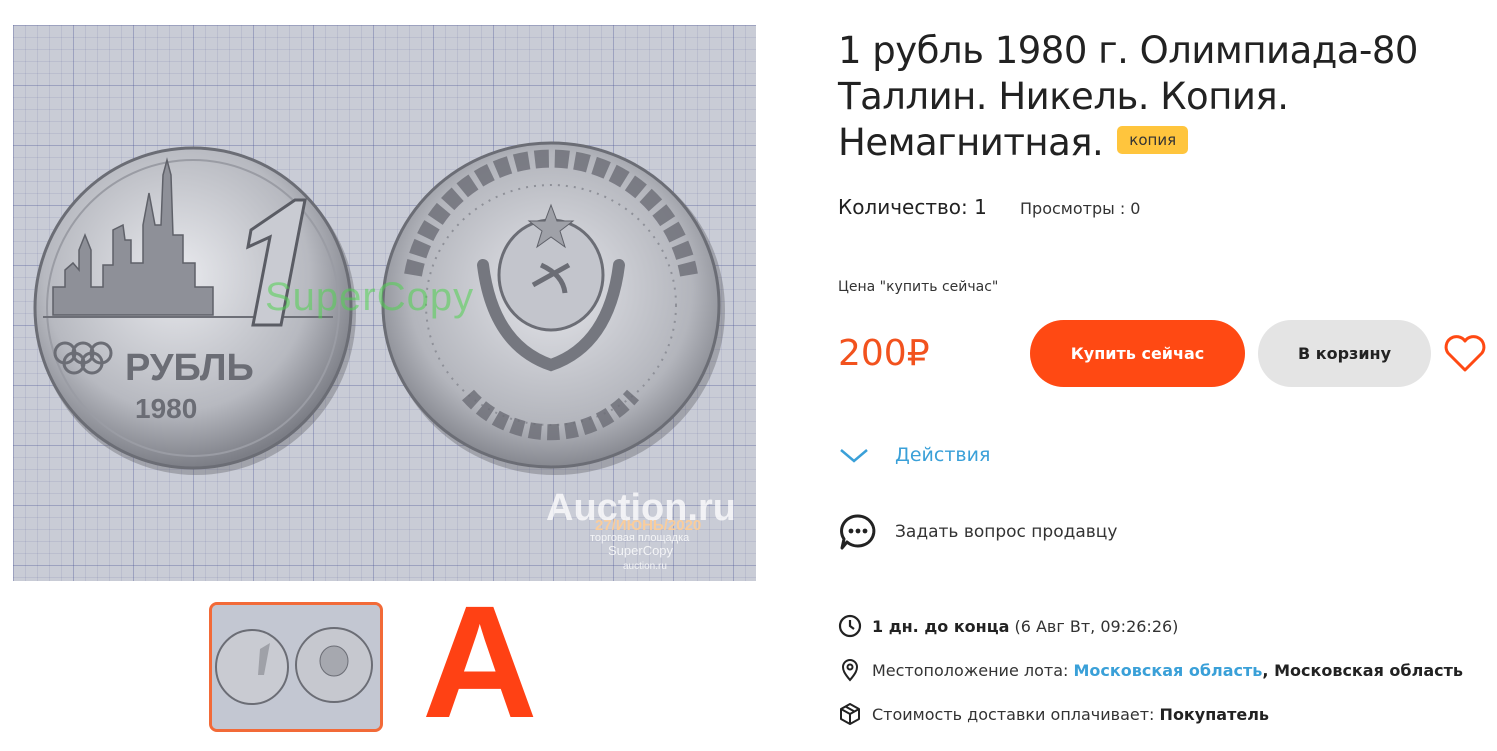  Describe the element at coordinates (166, 408) in the screenshot. I see `coin-year-text: 1980` at that location.